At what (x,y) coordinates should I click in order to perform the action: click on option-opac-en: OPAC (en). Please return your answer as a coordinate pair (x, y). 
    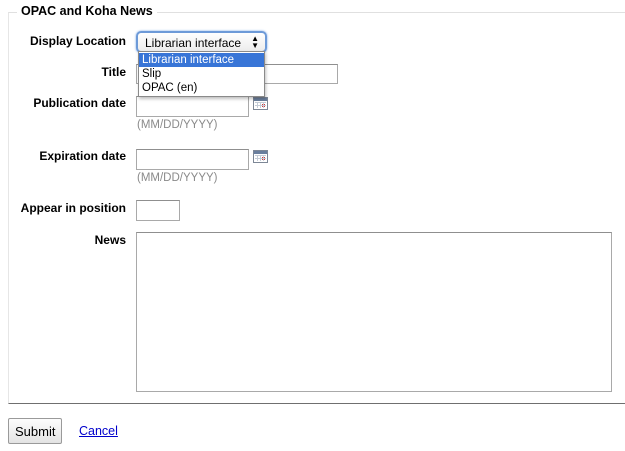
    Looking at the image, I should click on (201, 88).